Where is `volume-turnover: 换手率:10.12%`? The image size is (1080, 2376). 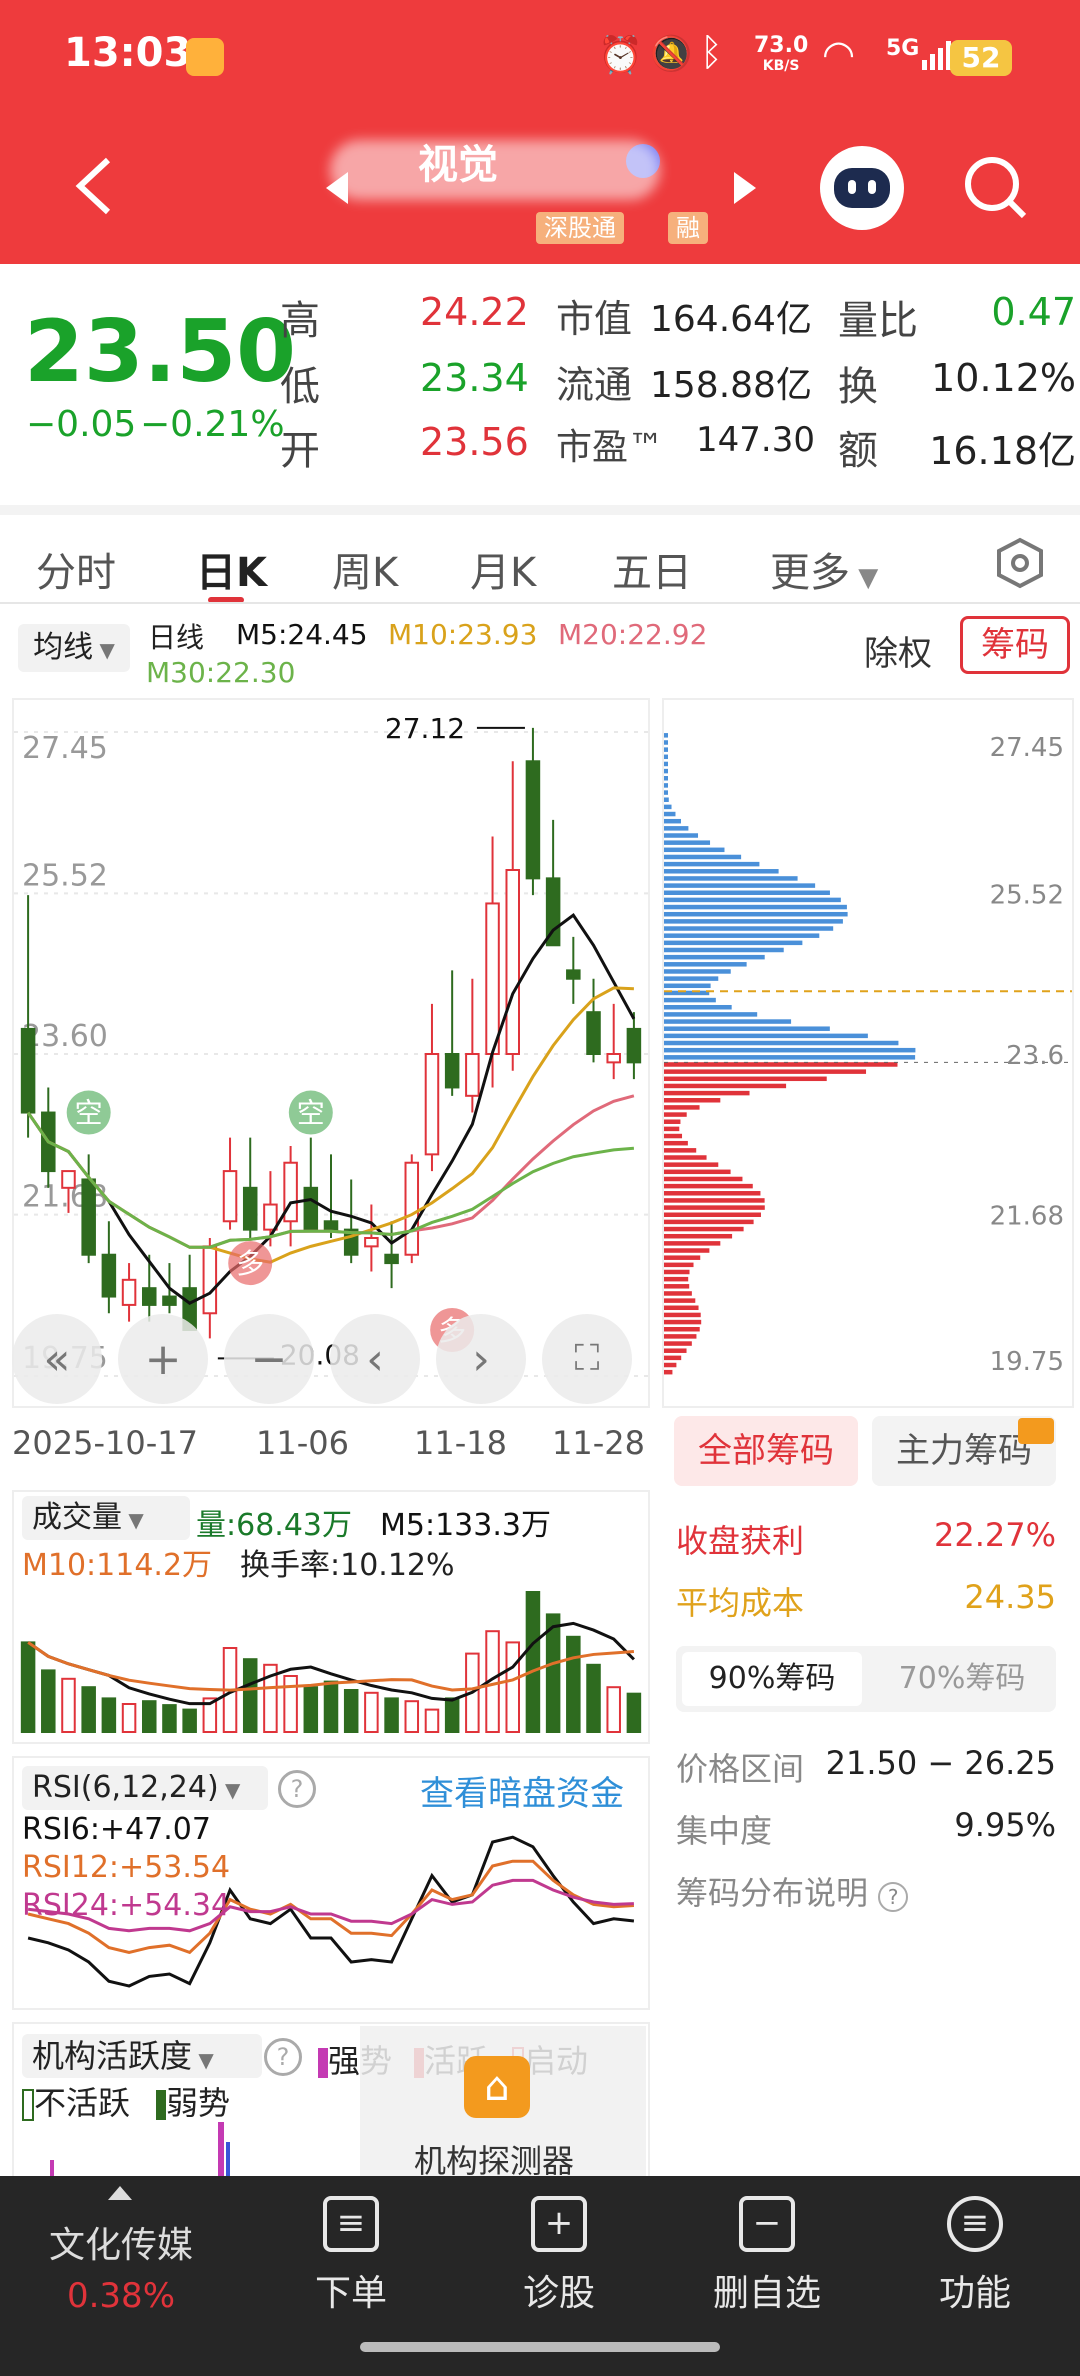 volume-turnover: 换手率:10.12% is located at coordinates (347, 1562).